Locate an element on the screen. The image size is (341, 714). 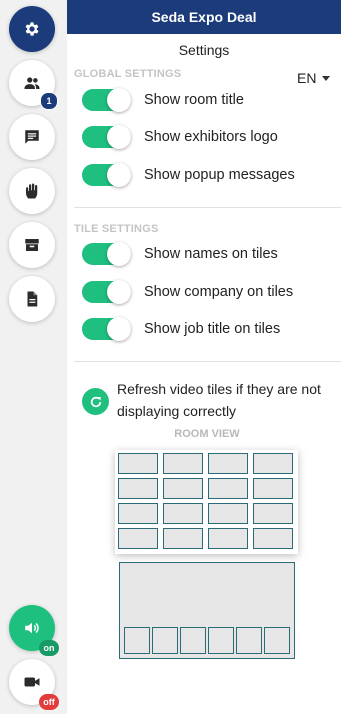
setting-row-show-company: Show company on tiles is located at coordinates (187, 292).